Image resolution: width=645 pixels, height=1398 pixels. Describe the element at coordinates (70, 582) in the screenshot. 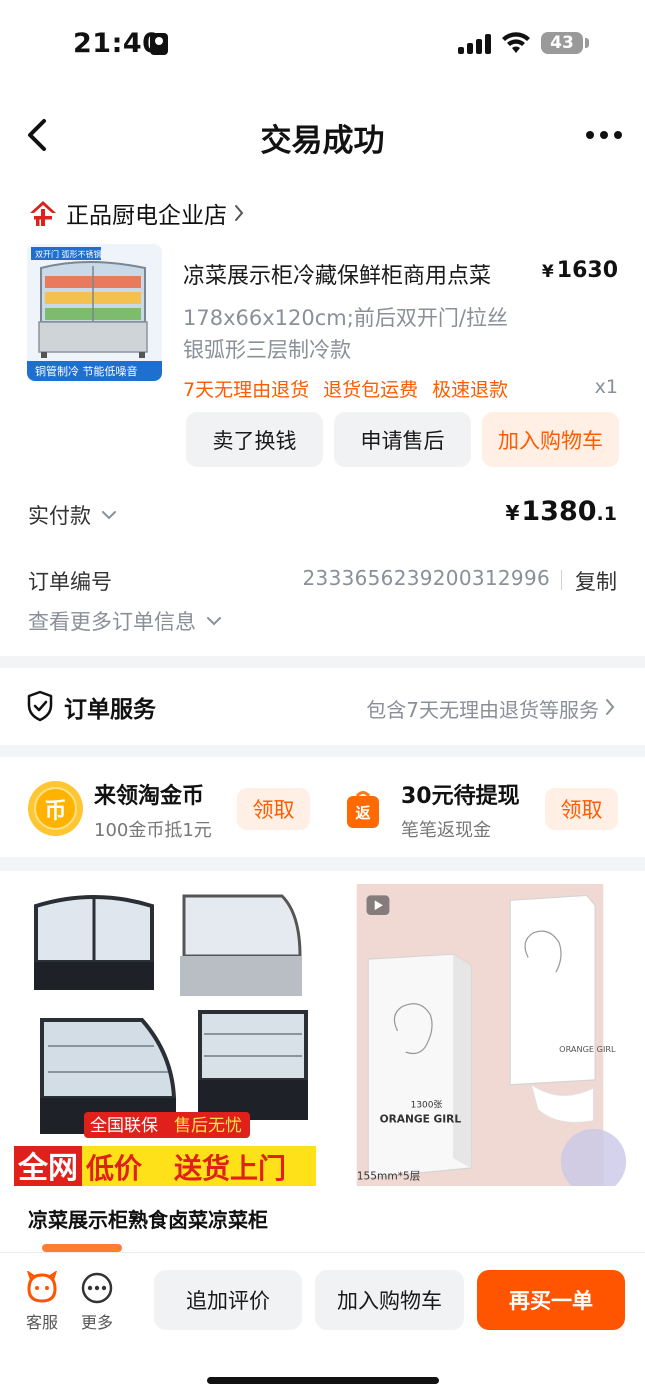

I see `order-number-label: 订单编号` at that location.